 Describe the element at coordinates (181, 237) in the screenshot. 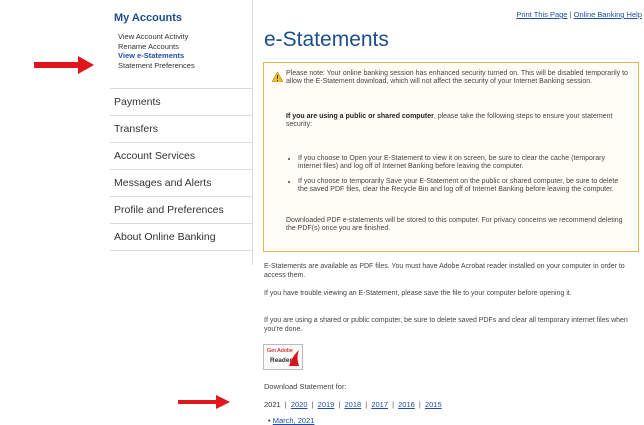

I see `sidebar-item-about-online-banking: About Online Banking` at that location.